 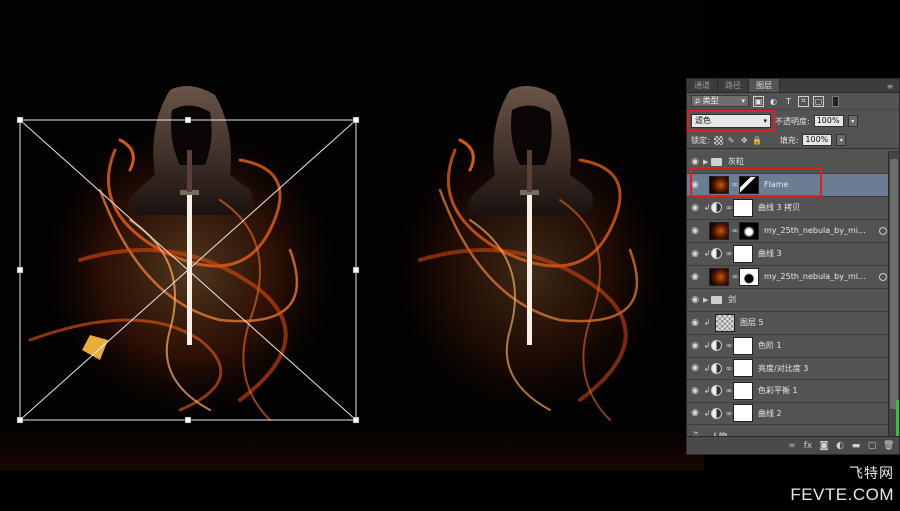 What do you see at coordinates (731, 121) in the screenshot?
I see `blend-mode-select: 滤色` at bounding box center [731, 121].